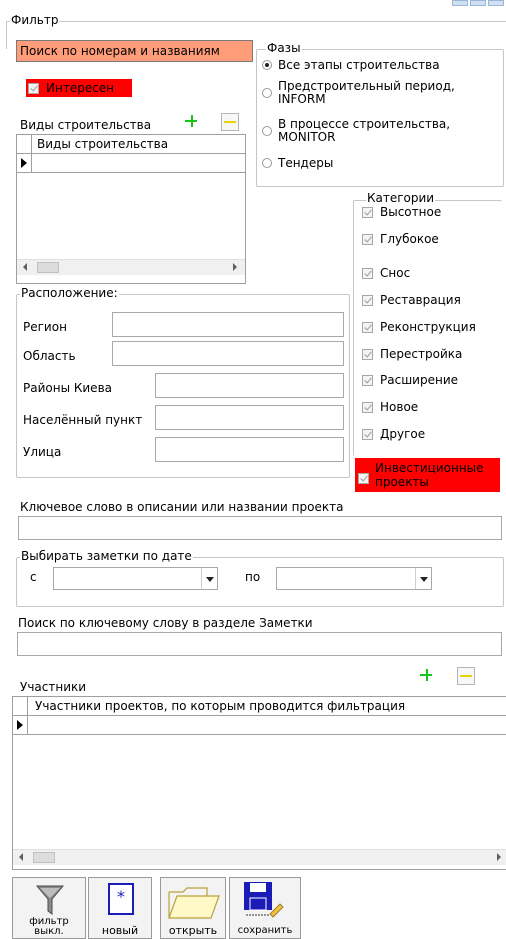 The width and height of the screenshot is (506, 939). Describe the element at coordinates (267, 163) in the screenshot. I see `phase-radio-tenders` at that location.